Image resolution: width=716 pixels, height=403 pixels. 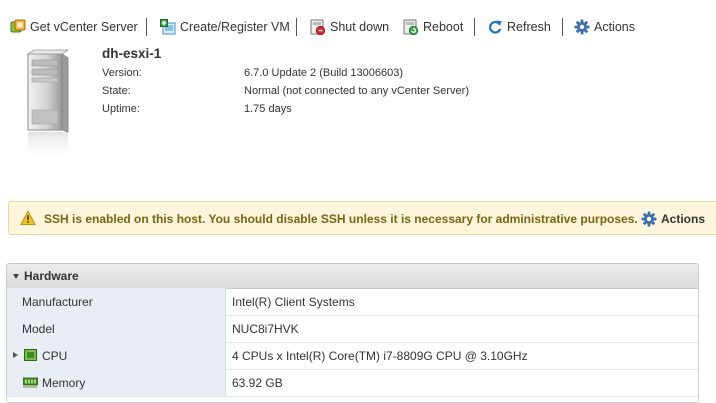 What do you see at coordinates (495, 27) in the screenshot?
I see `refresh-icon` at bounding box center [495, 27].